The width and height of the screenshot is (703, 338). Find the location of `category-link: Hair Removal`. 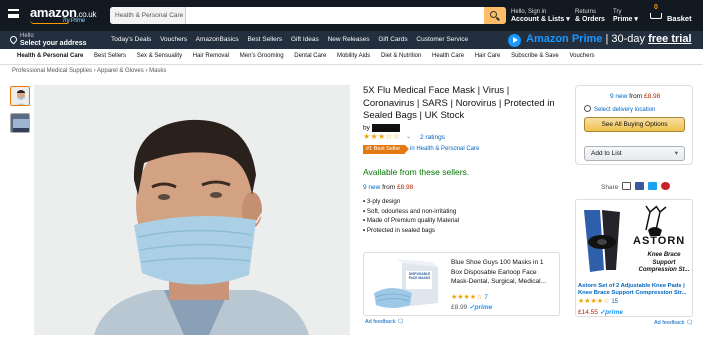

category-link: Hair Removal is located at coordinates (211, 56).